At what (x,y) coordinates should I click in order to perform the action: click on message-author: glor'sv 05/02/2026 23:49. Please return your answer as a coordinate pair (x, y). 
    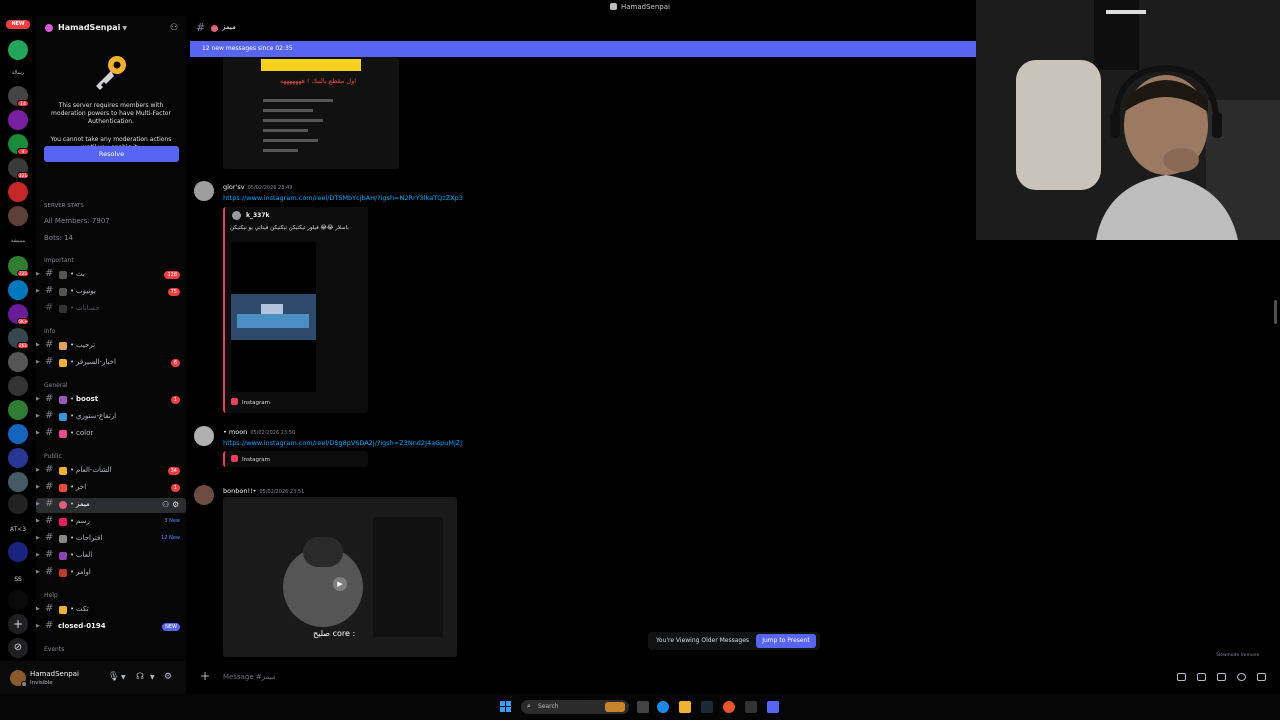
    Looking at the image, I should click on (257, 187).